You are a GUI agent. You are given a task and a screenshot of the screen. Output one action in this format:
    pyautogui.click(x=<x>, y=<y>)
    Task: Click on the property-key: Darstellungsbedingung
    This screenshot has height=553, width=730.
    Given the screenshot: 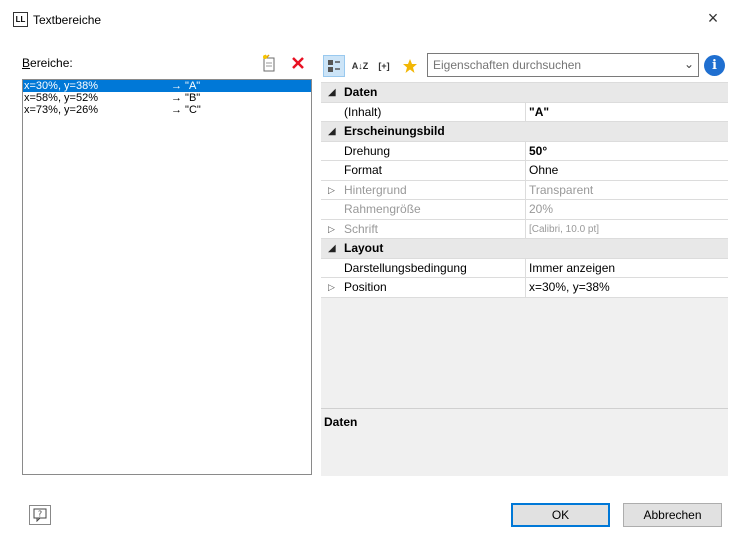 What is the action you would take?
    pyautogui.click(x=405, y=267)
    